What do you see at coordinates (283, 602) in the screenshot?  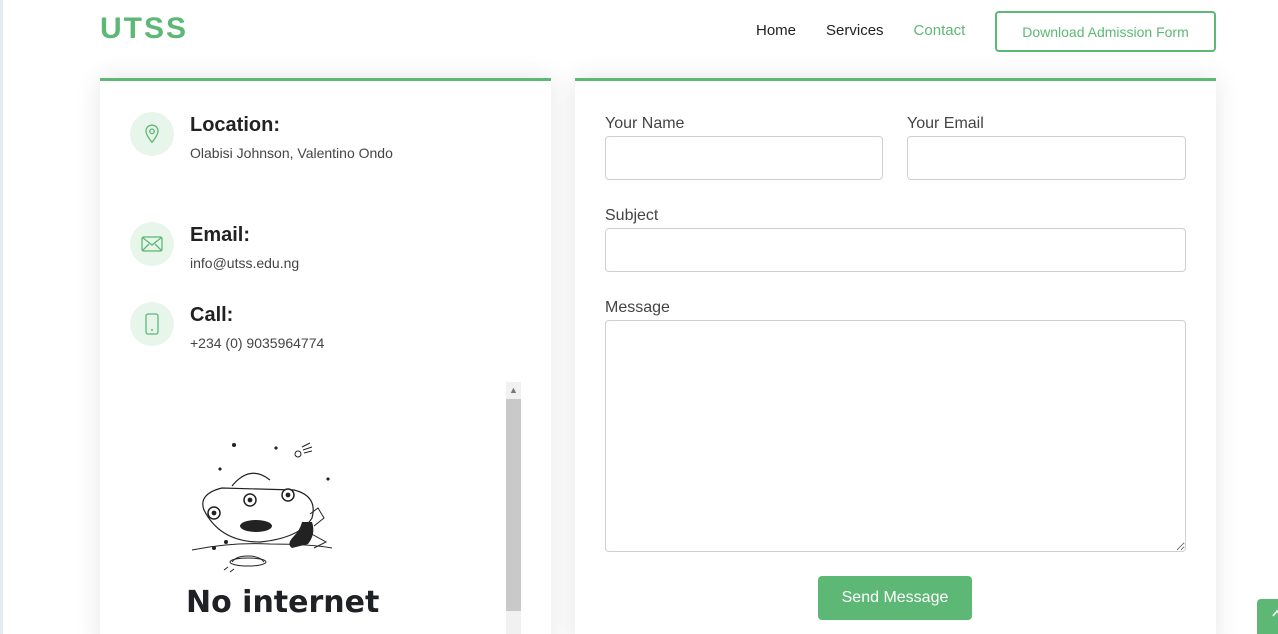 I see `no-internet-title: No internet` at bounding box center [283, 602].